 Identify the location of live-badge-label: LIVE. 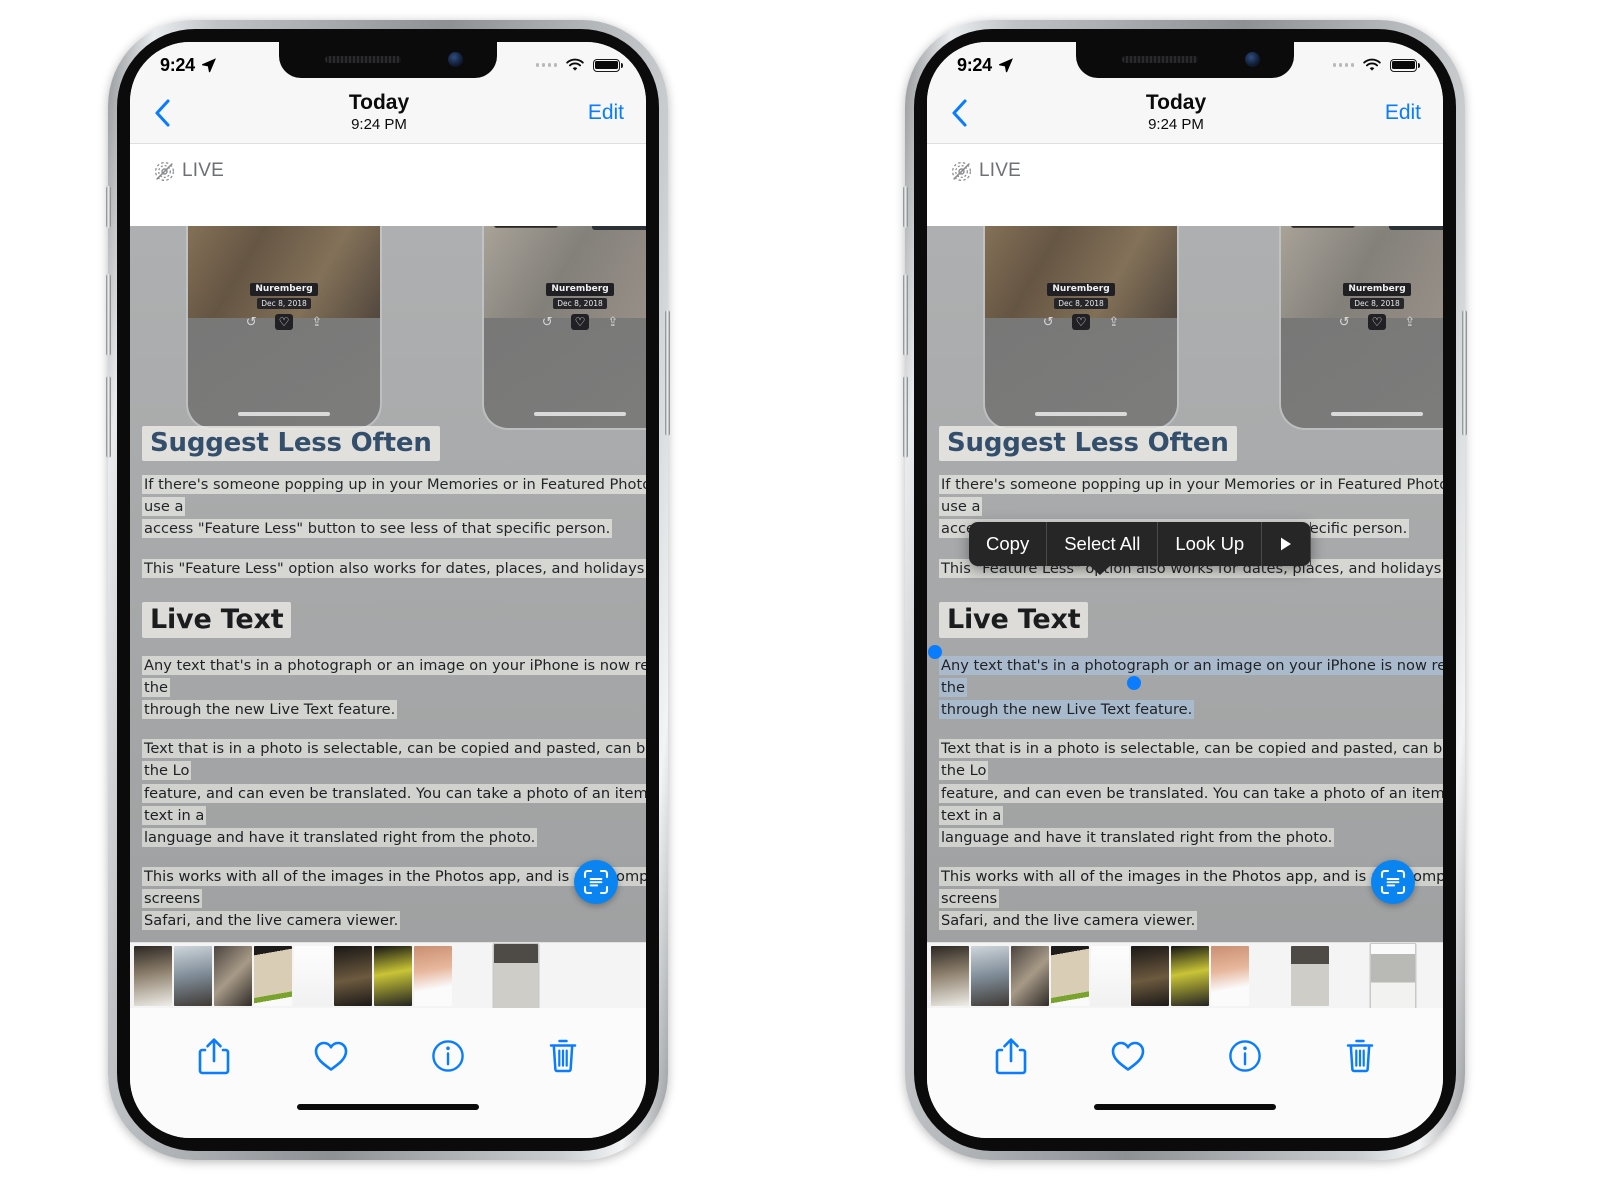
(1000, 170).